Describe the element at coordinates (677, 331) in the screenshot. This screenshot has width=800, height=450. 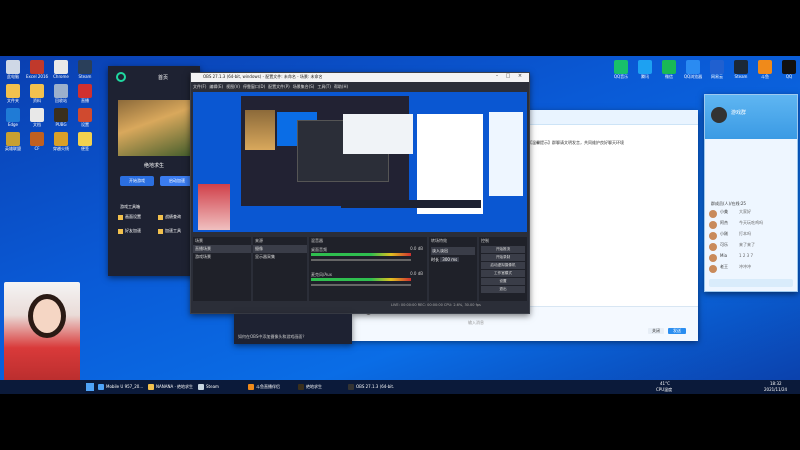
I see `chat-send-button: 发送` at that location.